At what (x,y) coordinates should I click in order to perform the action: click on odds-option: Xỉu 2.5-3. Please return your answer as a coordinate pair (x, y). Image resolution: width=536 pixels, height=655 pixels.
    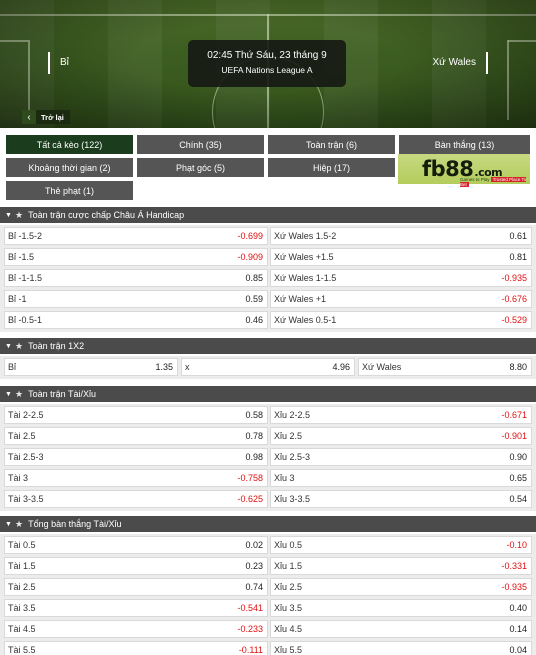
    Looking at the image, I should click on (292, 457).